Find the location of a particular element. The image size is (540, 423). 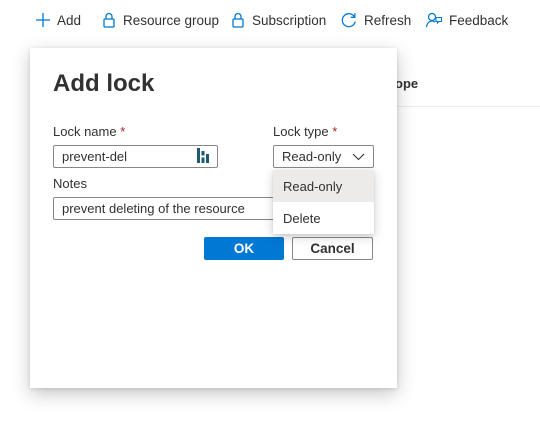

lock-name-label: Lock name * is located at coordinates (89, 131).